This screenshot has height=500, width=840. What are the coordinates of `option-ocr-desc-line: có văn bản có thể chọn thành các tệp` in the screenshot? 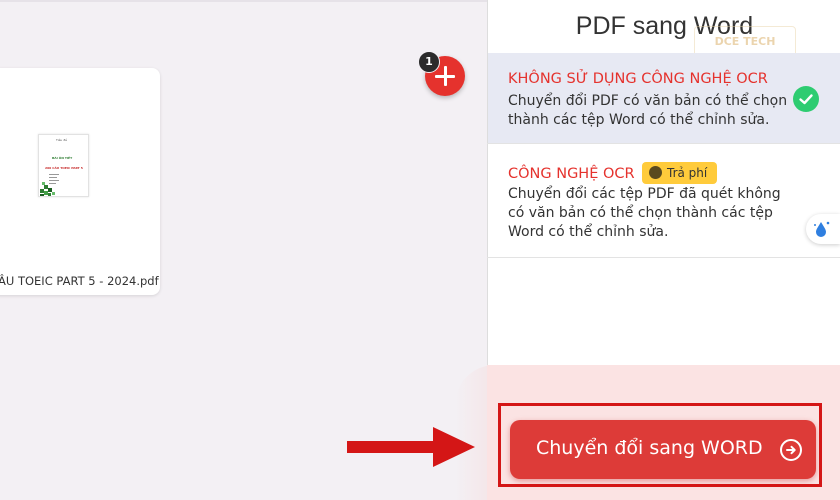 It's located at (640, 213).